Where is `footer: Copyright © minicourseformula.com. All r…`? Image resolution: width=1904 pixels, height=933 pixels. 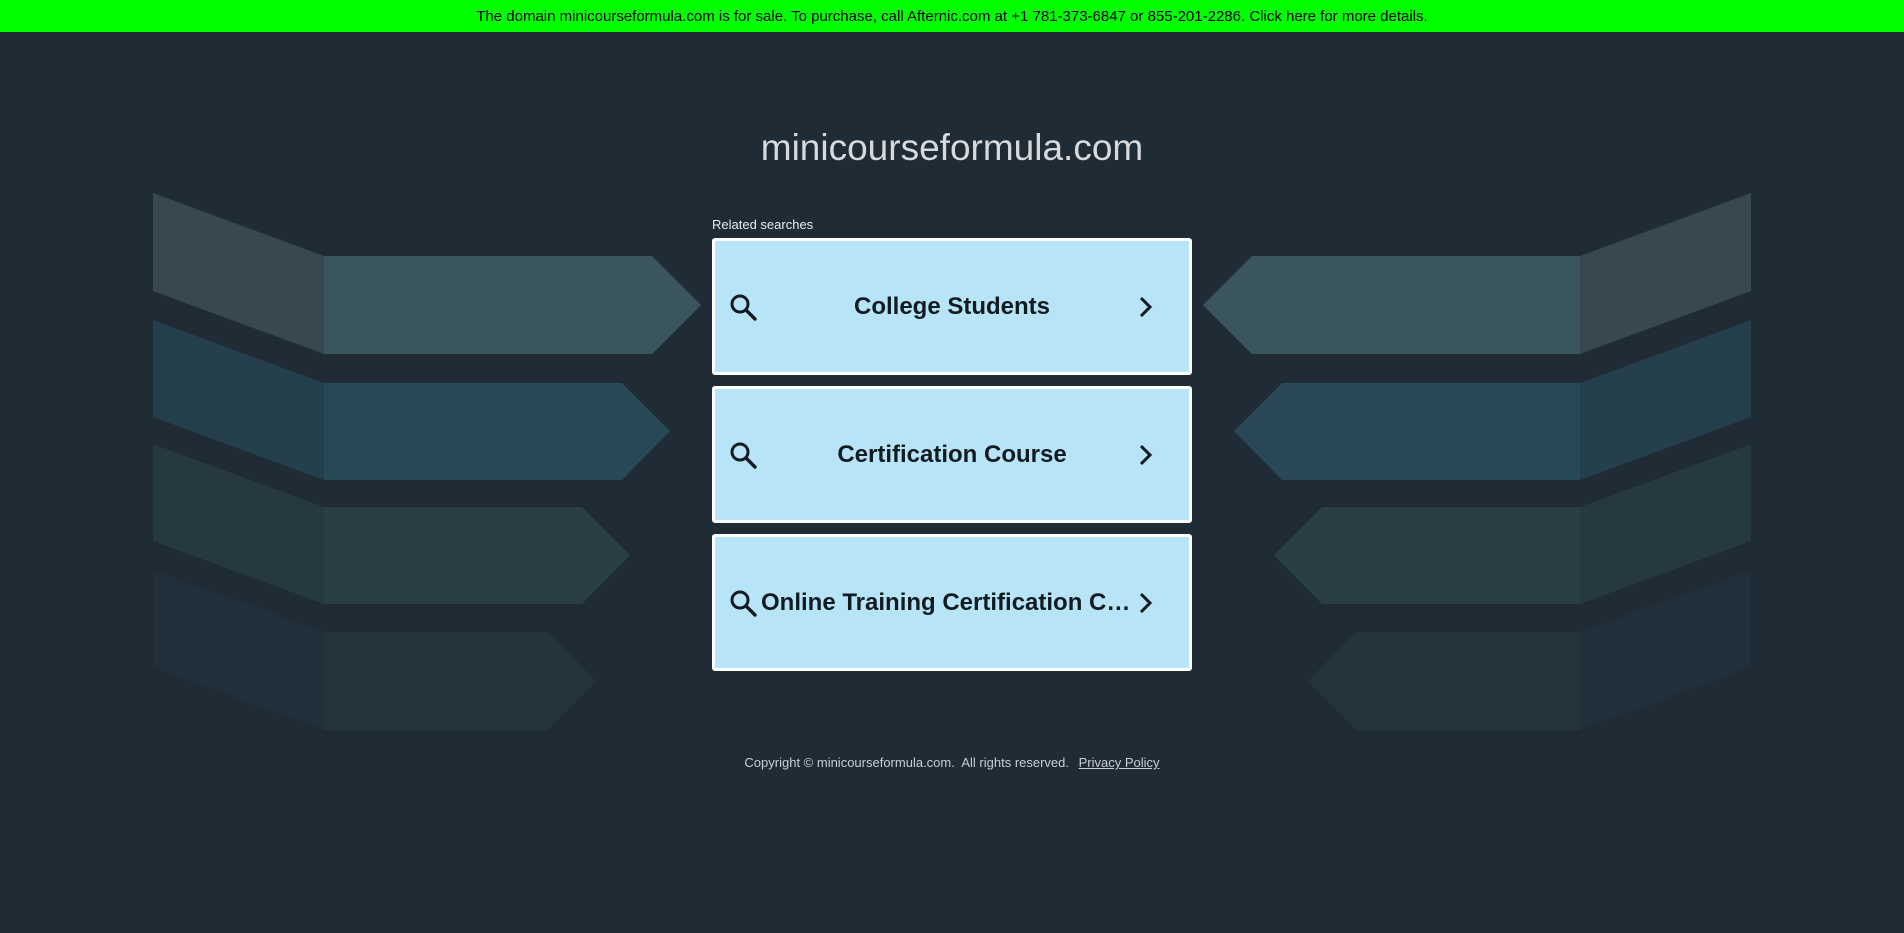
footer: Copyright © minicourseformula.com. All r… is located at coordinates (952, 762).